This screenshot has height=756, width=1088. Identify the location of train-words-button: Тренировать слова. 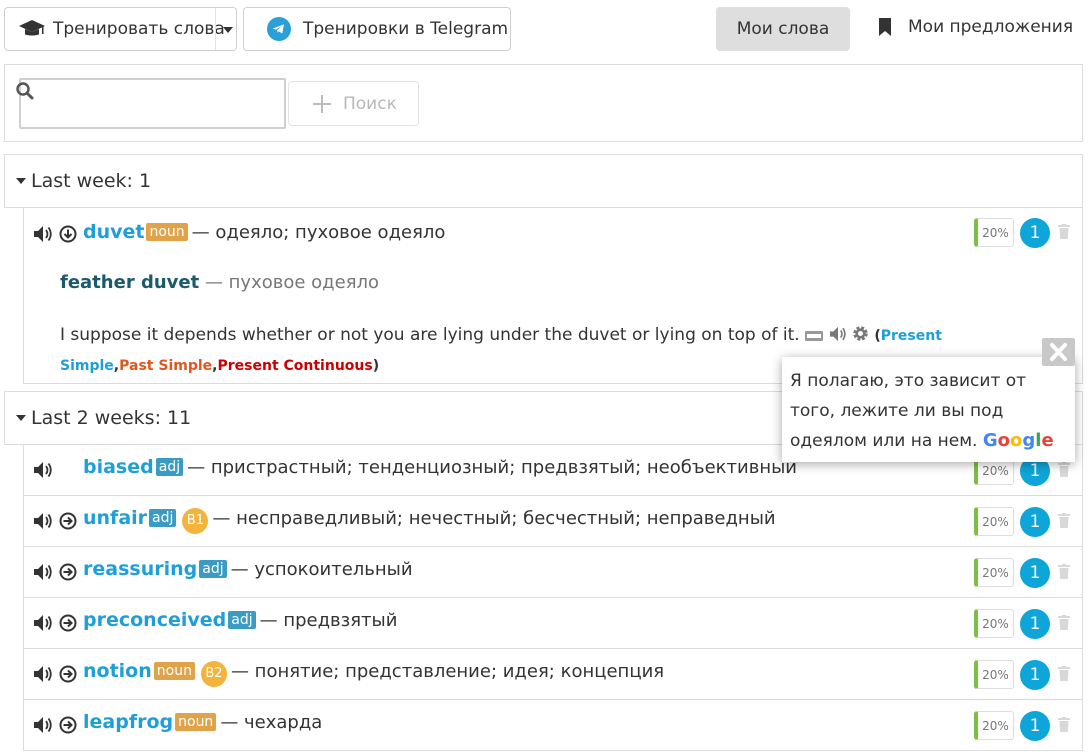
(120, 29).